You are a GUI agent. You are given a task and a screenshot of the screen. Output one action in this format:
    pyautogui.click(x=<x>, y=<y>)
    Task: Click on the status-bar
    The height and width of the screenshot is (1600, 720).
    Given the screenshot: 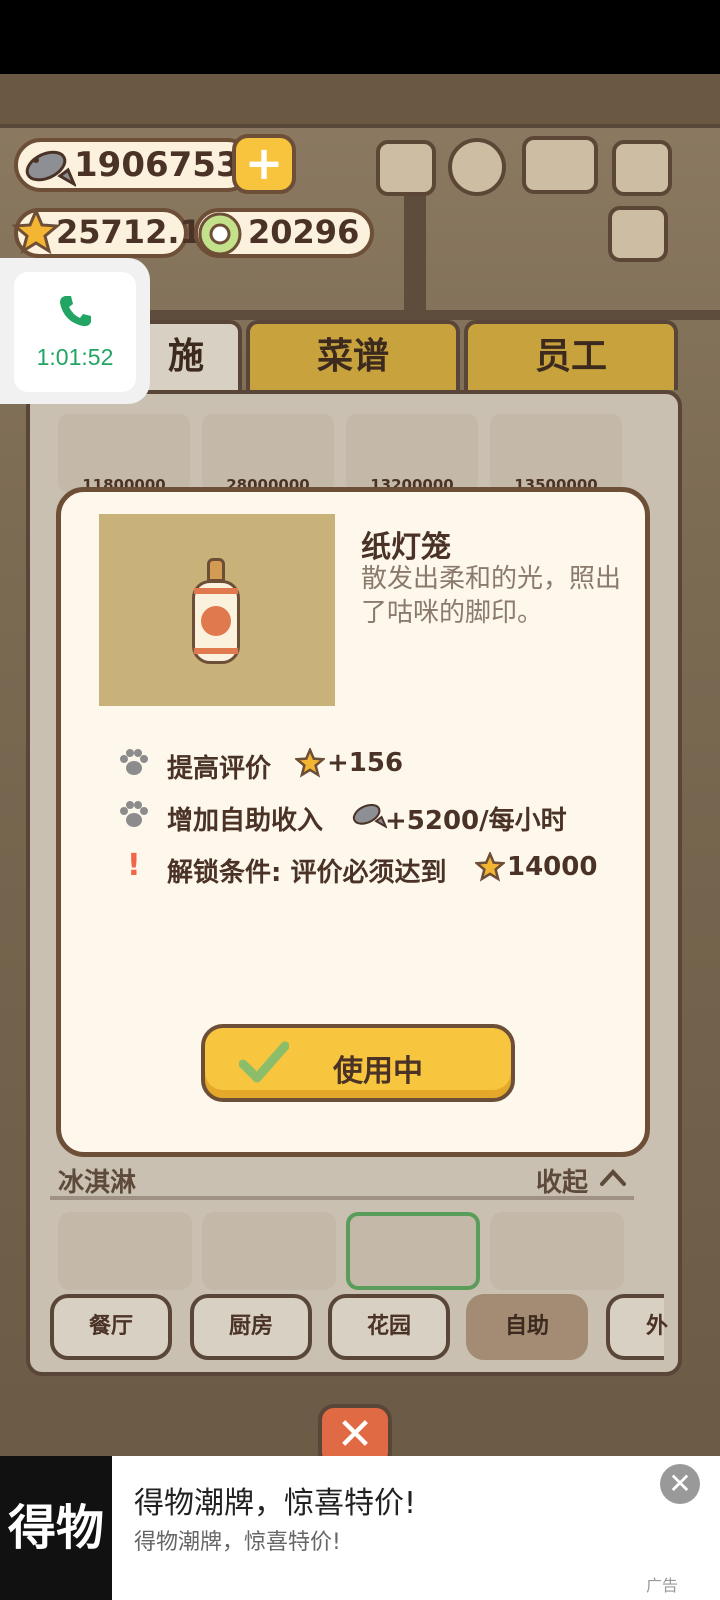 What is the action you would take?
    pyautogui.click(x=360, y=37)
    